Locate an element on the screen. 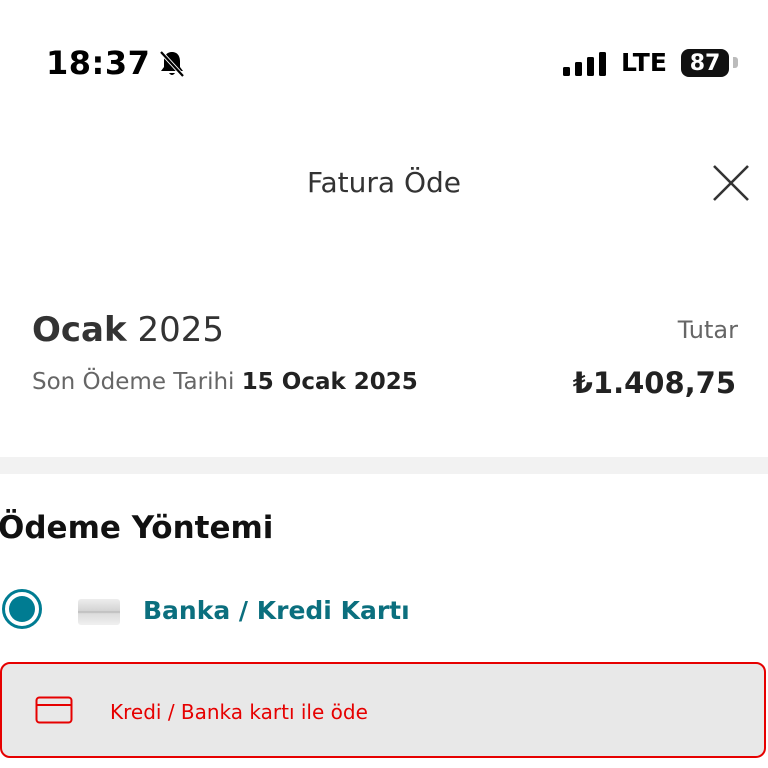  payment-method-radio is located at coordinates (22, 609).